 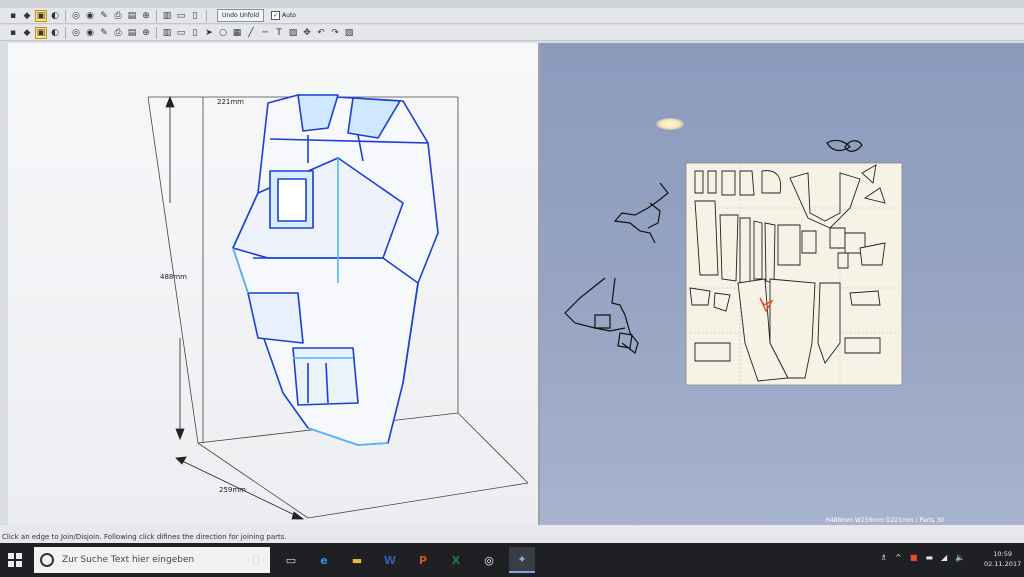 I want to click on lasso-icon: ◆, so click(x=27, y=33).